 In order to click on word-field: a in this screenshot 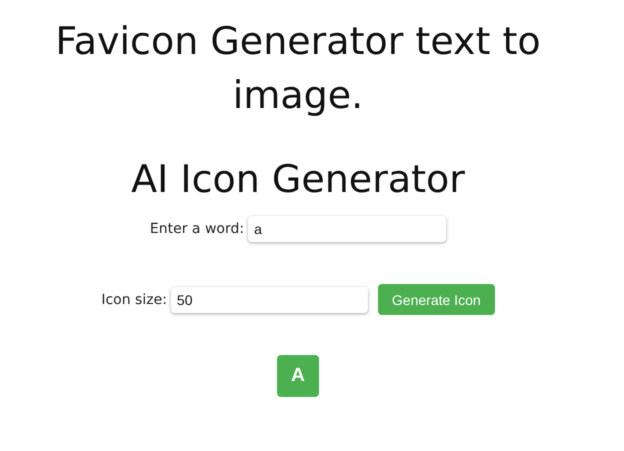, I will do `click(347, 229)`.